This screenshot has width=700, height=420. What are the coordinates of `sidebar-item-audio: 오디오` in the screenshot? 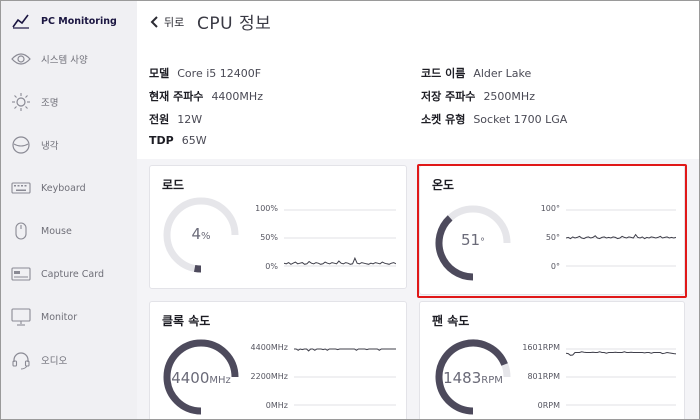 It's located at (69, 360).